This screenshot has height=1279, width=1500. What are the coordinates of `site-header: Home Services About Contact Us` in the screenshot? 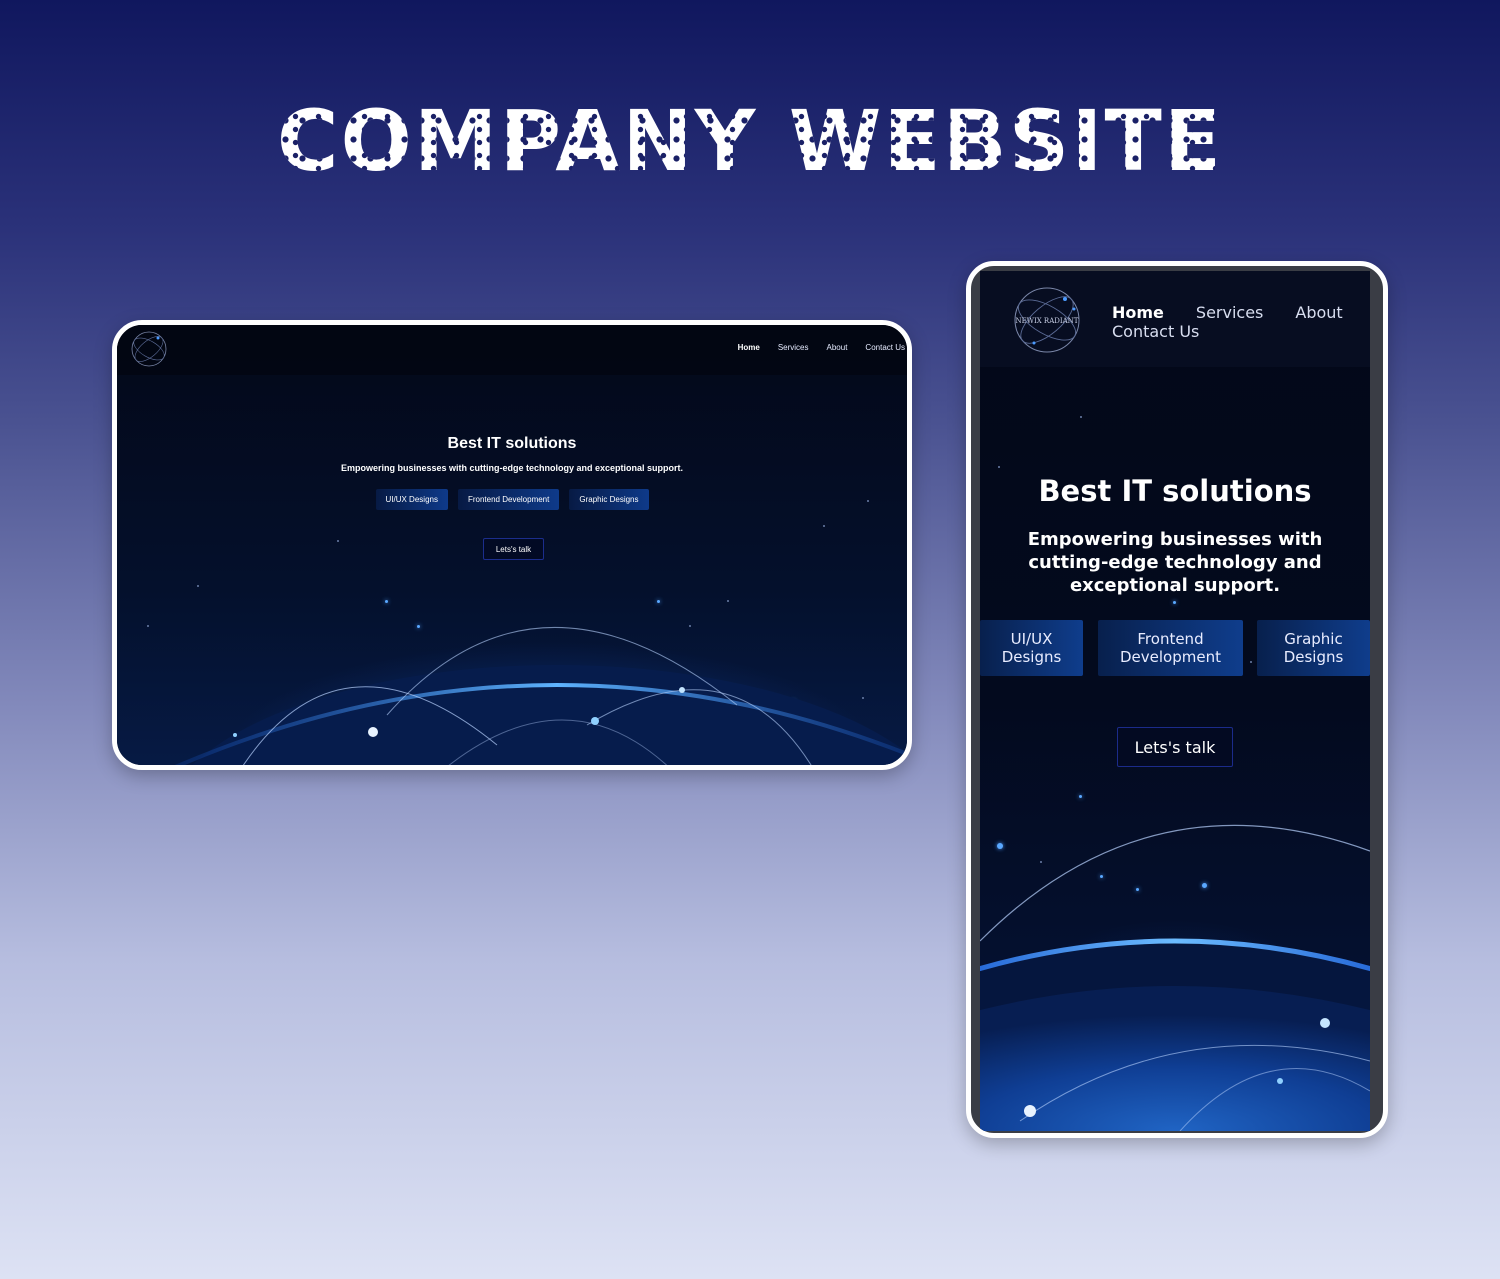 It's located at (512, 350).